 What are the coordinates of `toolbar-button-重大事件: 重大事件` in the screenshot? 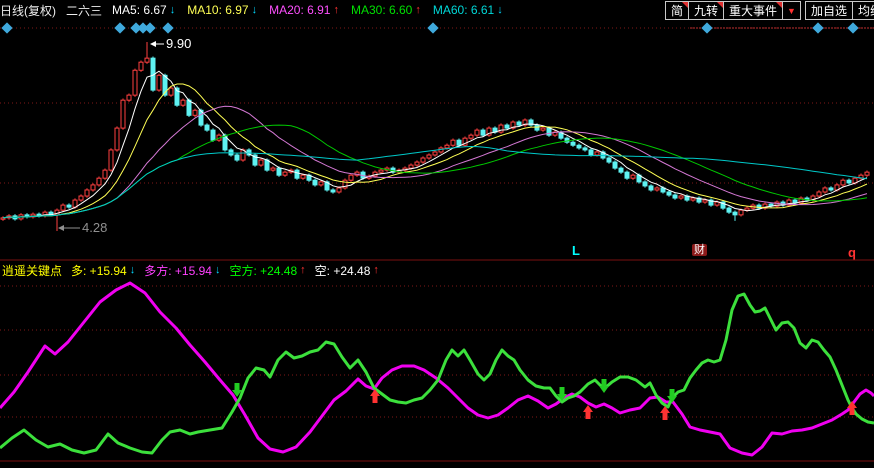 It's located at (753, 10).